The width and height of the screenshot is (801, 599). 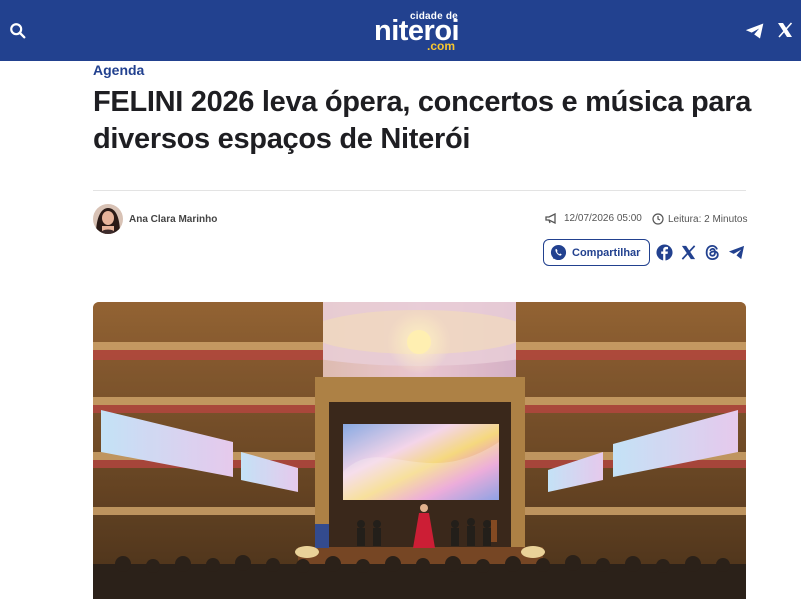 What do you see at coordinates (664, 252) in the screenshot?
I see `facebook-icon` at bounding box center [664, 252].